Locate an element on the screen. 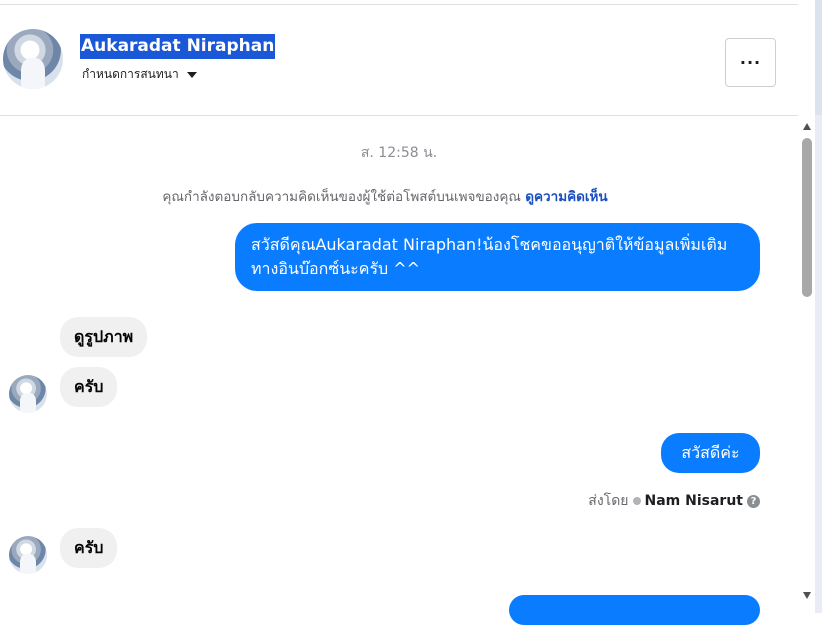 The width and height of the screenshot is (822, 625). sent-by-row: ส่งโดย Nam Nisarut ? is located at coordinates (674, 501).